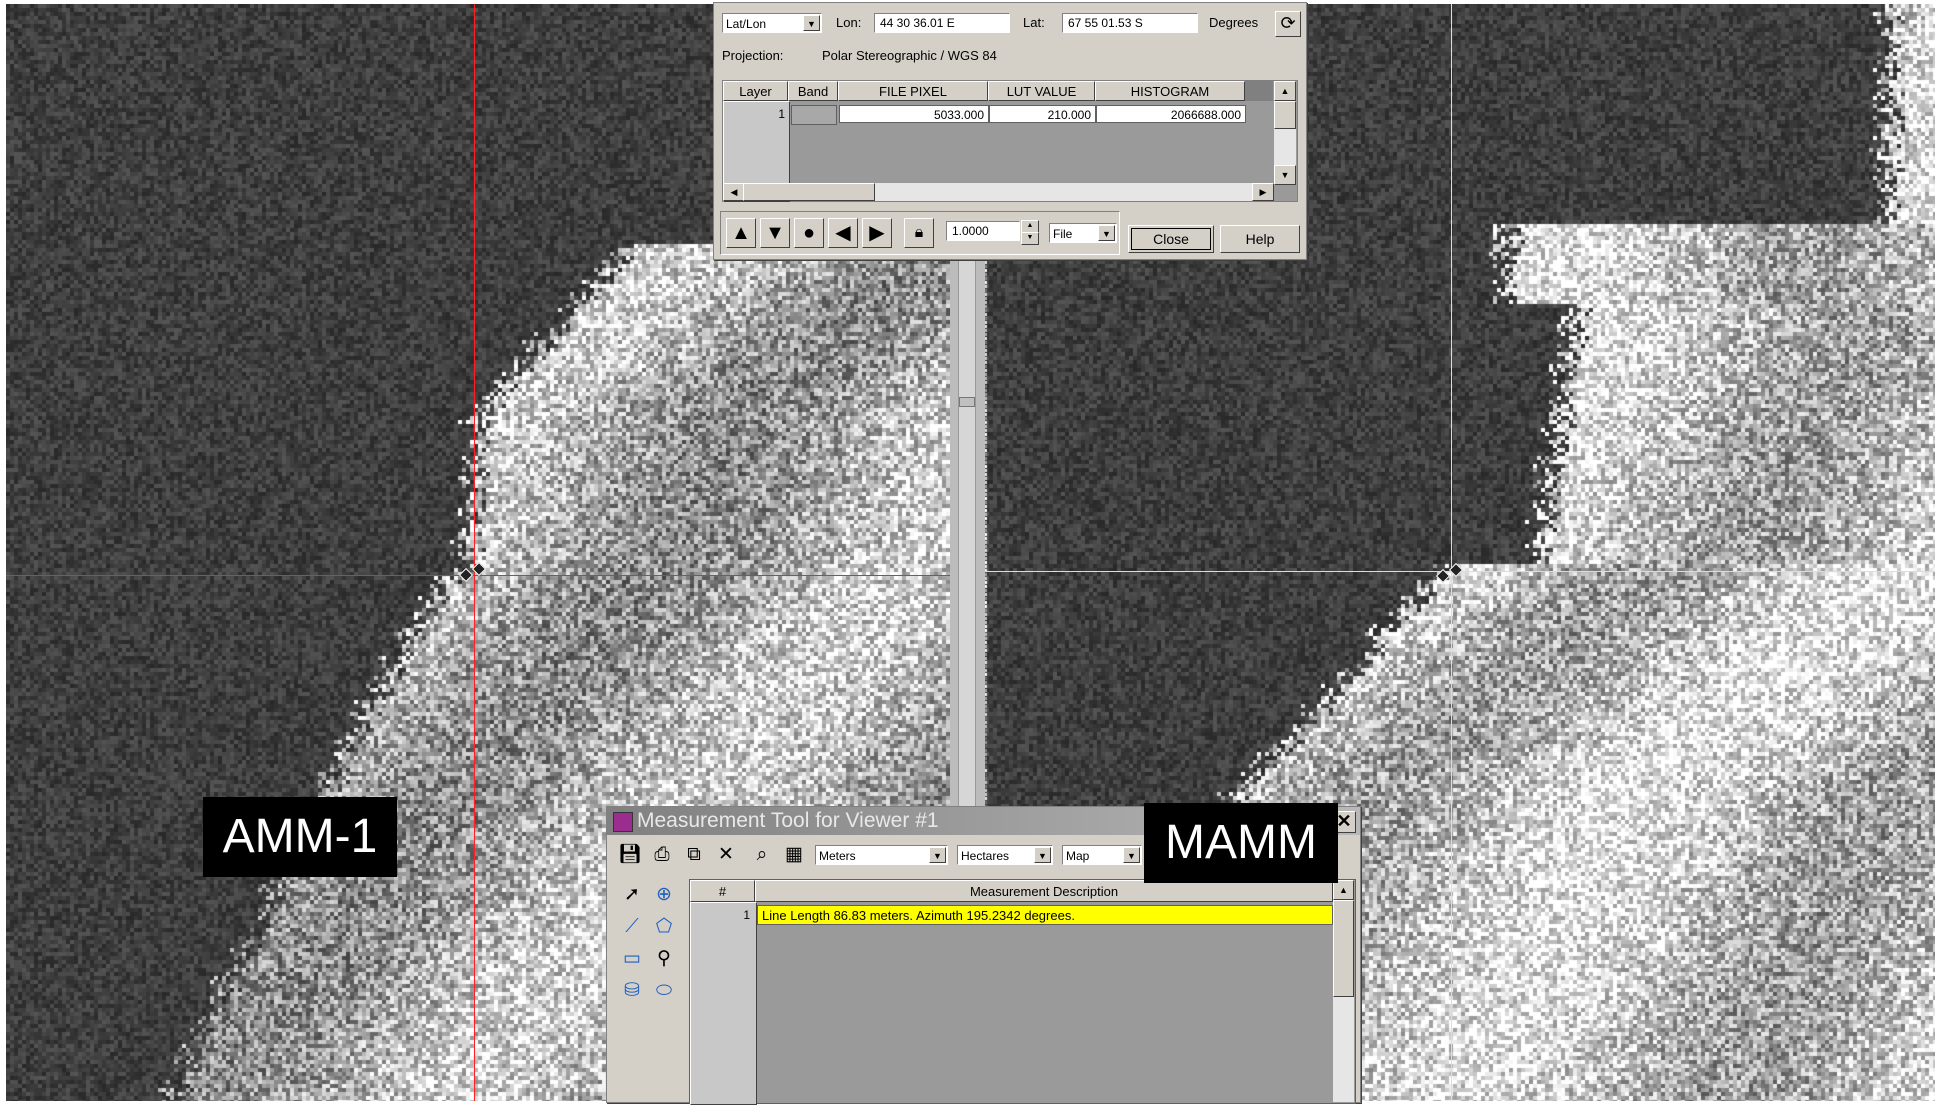  Describe the element at coordinates (909, 55) in the screenshot. I see `projection-value: Polar Stereographic / WGS 84` at that location.